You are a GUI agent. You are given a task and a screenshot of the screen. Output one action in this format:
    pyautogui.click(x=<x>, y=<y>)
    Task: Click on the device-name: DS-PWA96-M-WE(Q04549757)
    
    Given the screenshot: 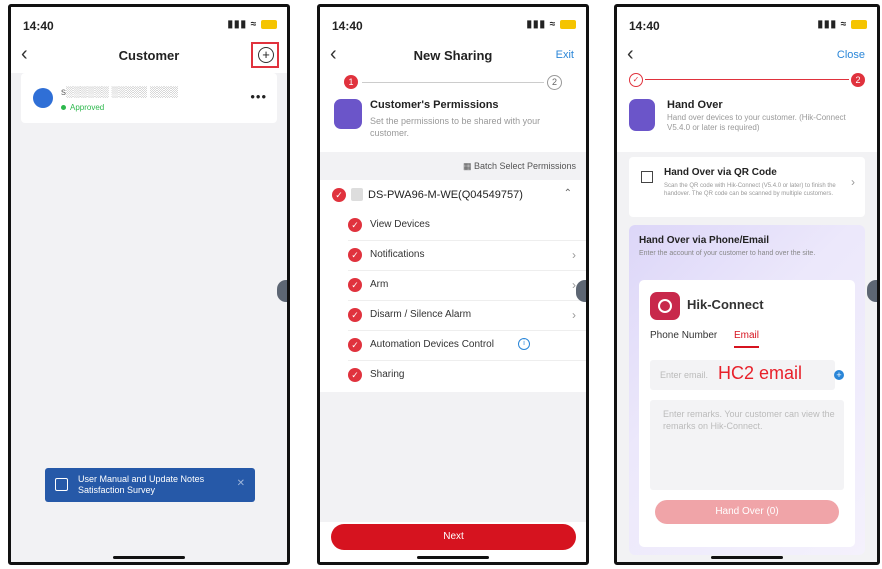 What is the action you would take?
    pyautogui.click(x=445, y=195)
    